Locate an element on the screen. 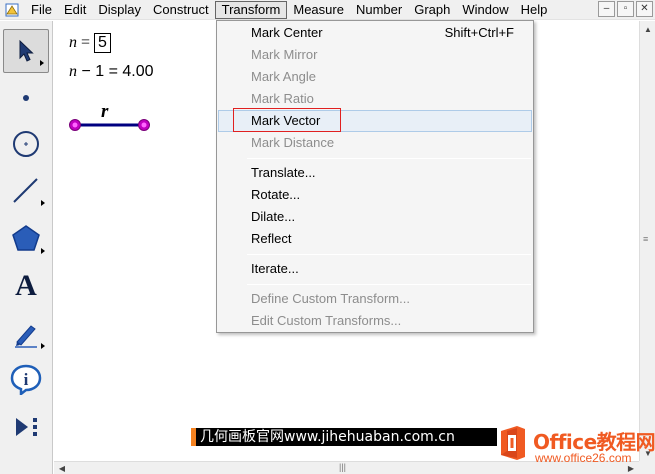 This screenshot has height=474, width=655. custom-tool-icon is located at coordinates (26, 427).